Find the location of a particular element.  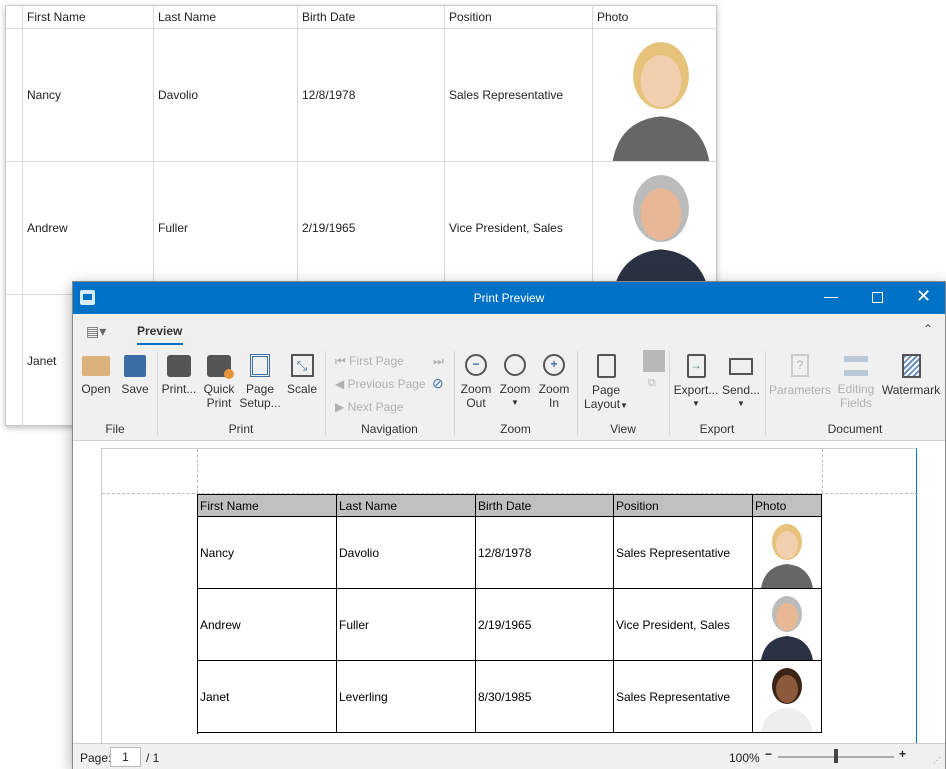

zoom-dropdown-button: Zoom ▼ is located at coordinates (515, 382).